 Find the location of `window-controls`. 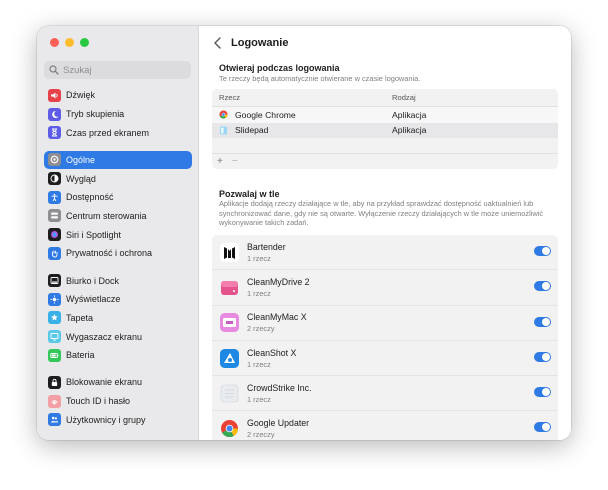

window-controls is located at coordinates (69, 42).